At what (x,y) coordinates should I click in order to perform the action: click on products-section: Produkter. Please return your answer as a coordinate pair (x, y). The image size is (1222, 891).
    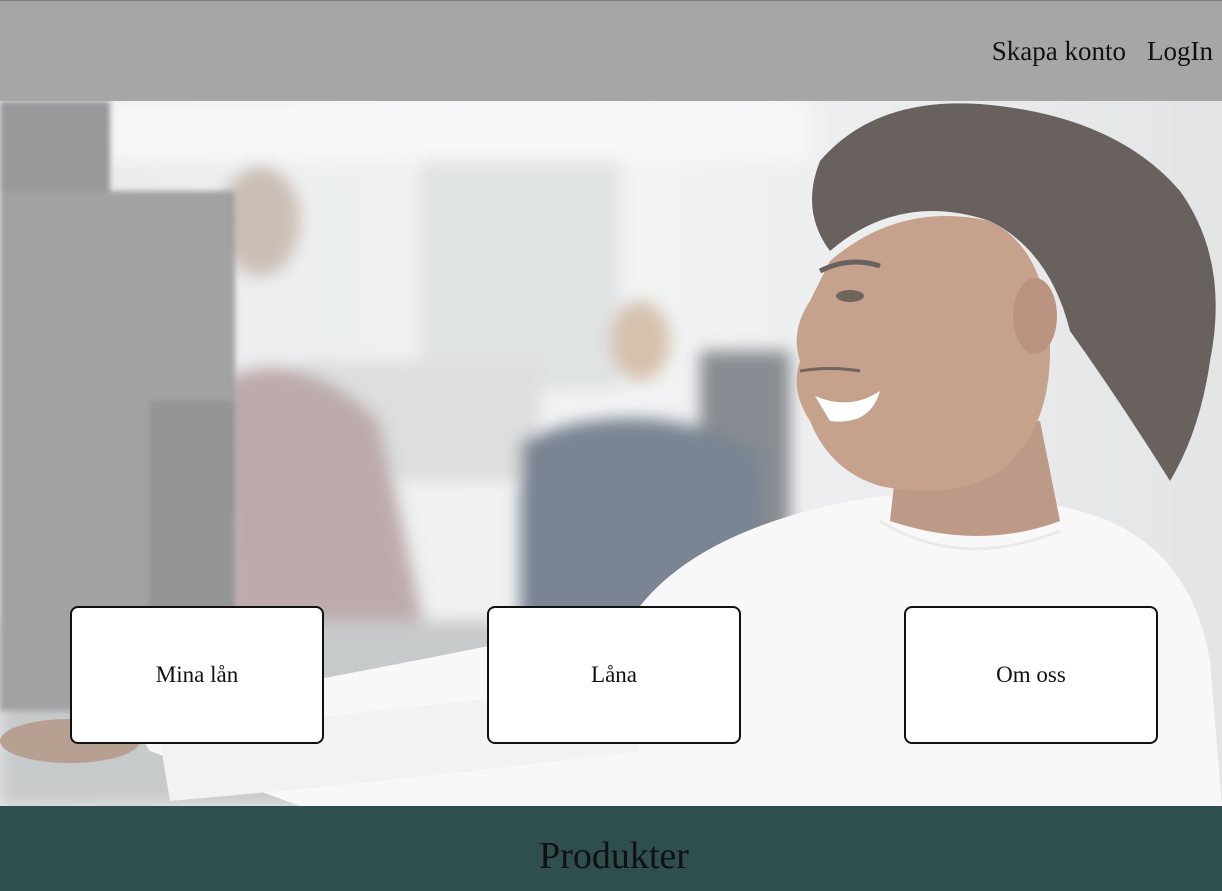
    Looking at the image, I should click on (611, 848).